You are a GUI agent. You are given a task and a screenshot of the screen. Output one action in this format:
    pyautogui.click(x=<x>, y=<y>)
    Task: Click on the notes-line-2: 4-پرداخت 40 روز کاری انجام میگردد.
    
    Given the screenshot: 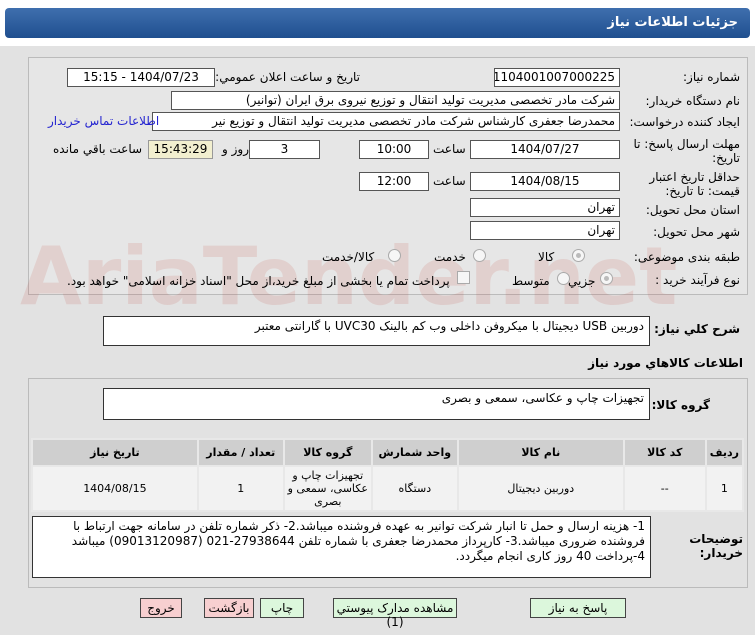 What is the action you would take?
    pyautogui.click(x=550, y=556)
    